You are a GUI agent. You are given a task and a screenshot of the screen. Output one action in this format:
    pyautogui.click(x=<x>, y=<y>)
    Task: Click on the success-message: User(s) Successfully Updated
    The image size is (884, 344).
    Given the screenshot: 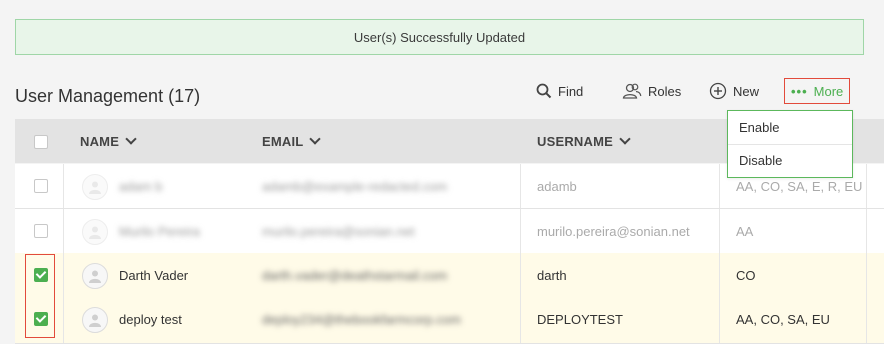 What is the action you would take?
    pyautogui.click(x=439, y=37)
    